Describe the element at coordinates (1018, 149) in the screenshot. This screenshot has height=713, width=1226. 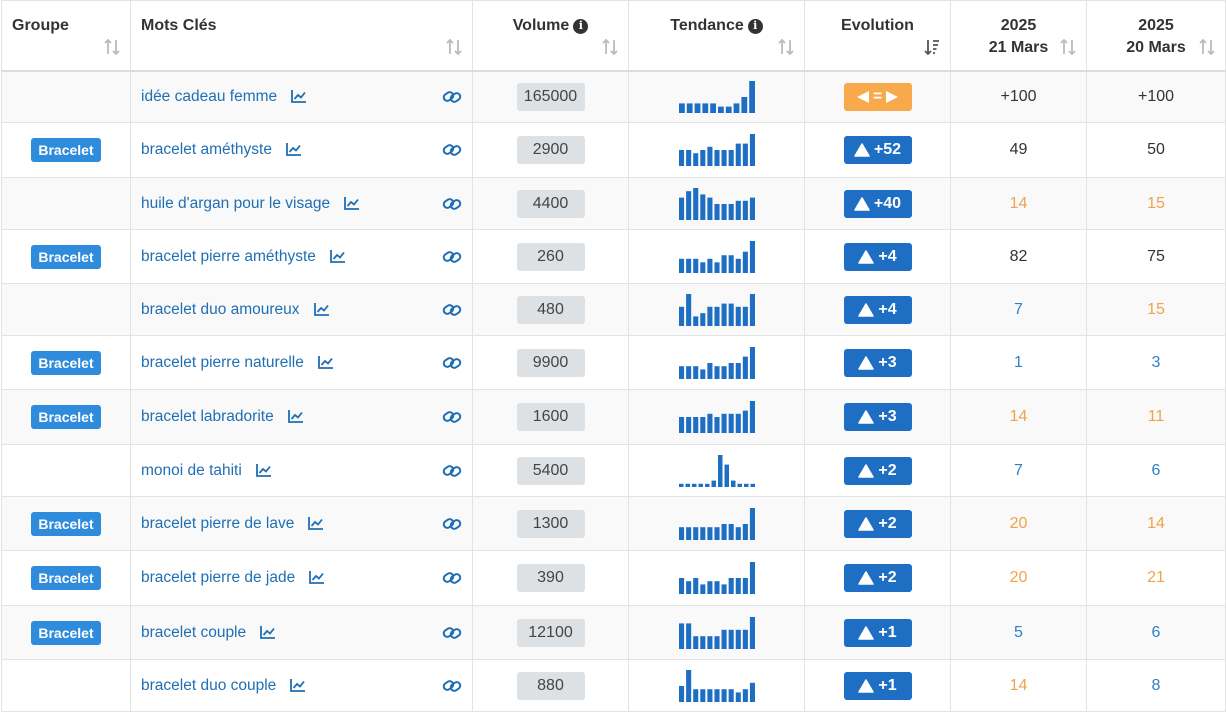
I see `rank-value: 49` at that location.